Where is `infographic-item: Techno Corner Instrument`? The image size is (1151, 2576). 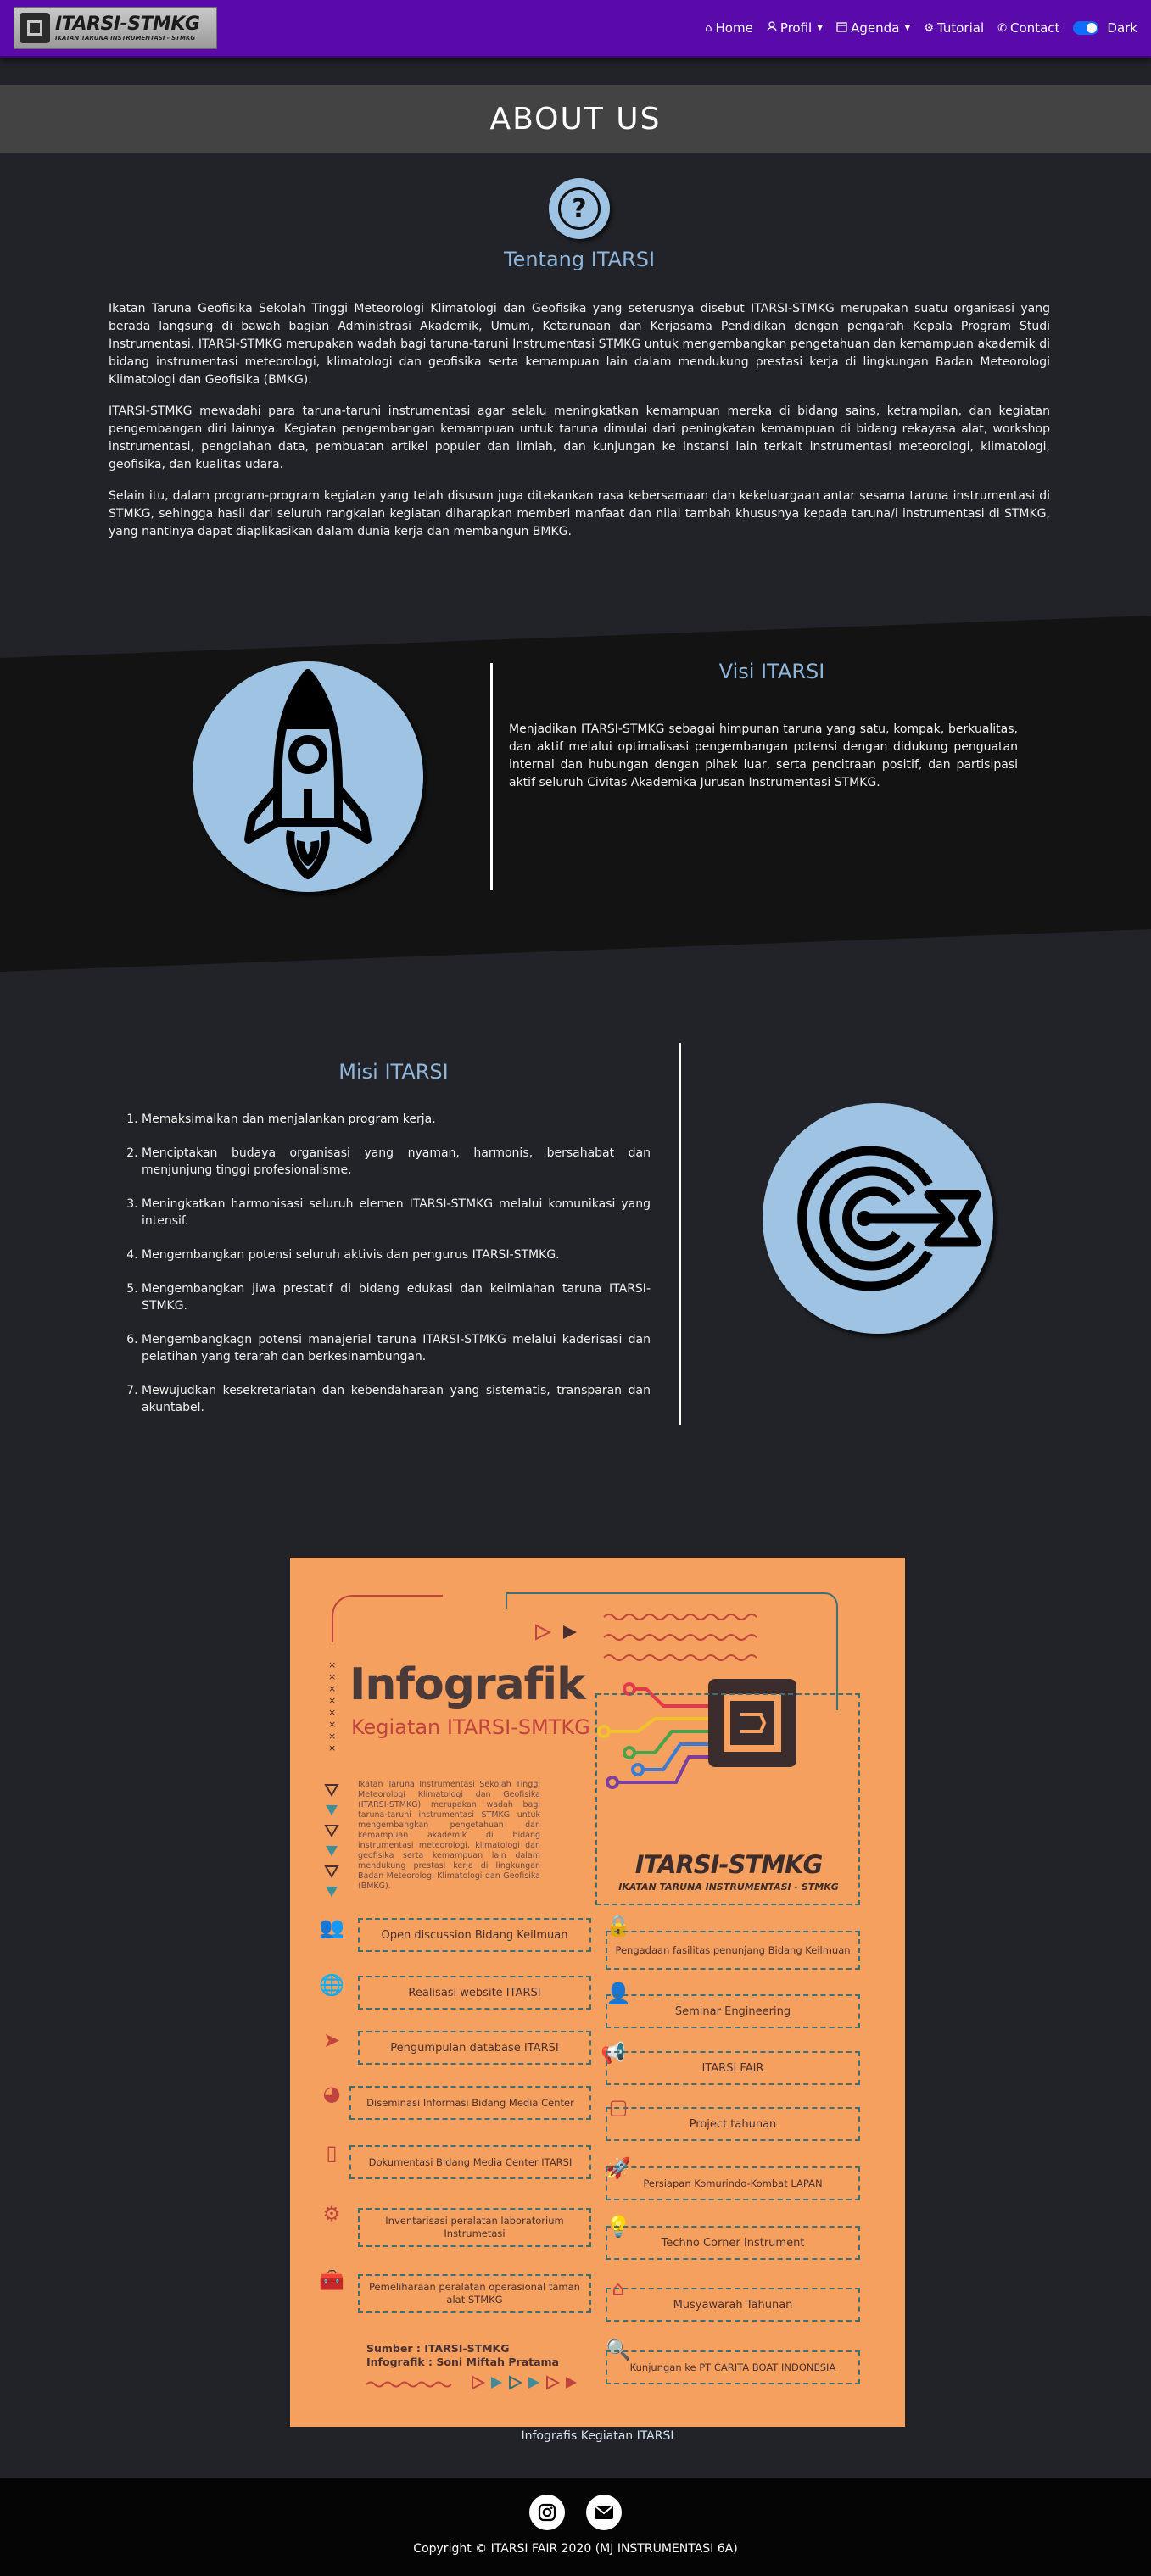
infographic-item: Techno Corner Instrument is located at coordinates (733, 2243).